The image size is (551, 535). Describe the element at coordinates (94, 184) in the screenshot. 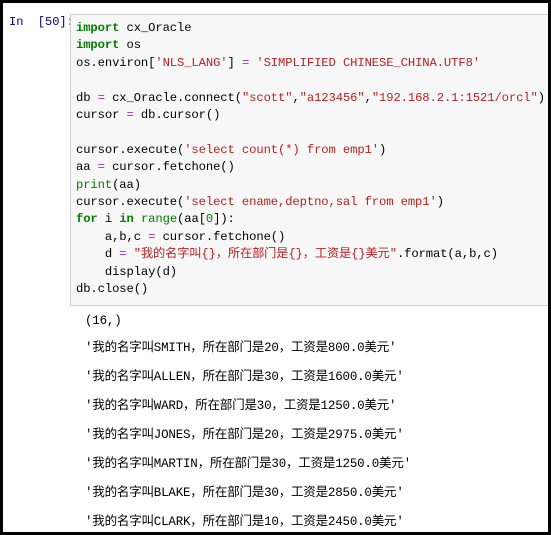

I see `code-token: print` at that location.